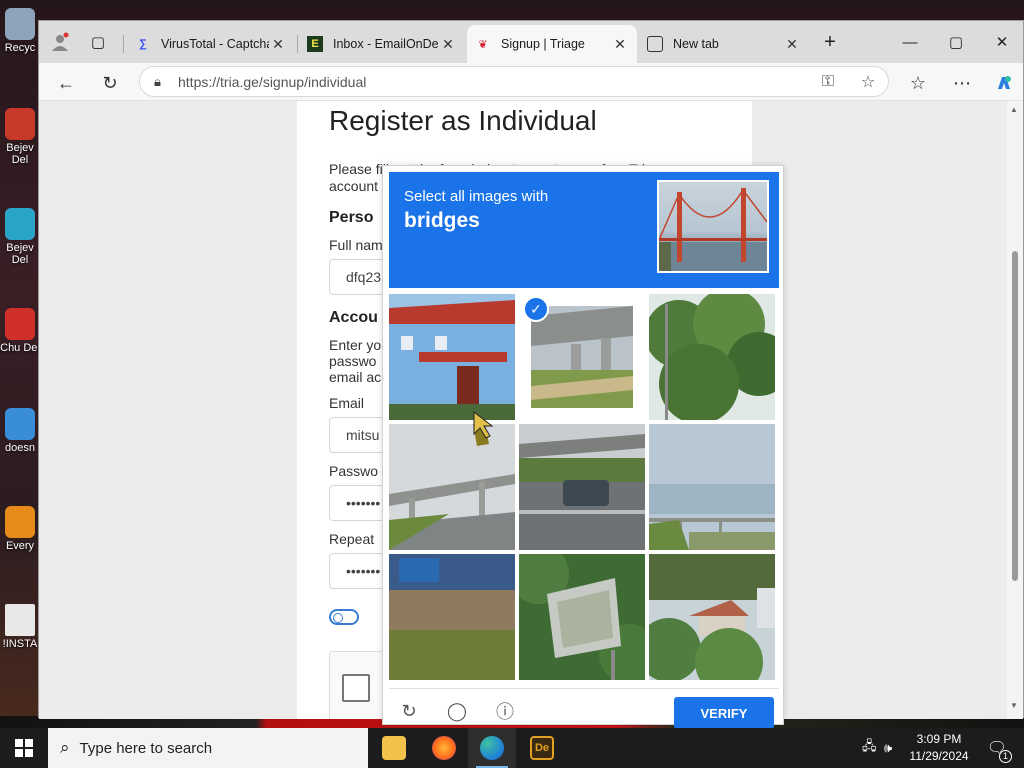  Describe the element at coordinates (20, 137) in the screenshot. I see `desktop-icon-bejeweled-1: Bejev Del` at that location.